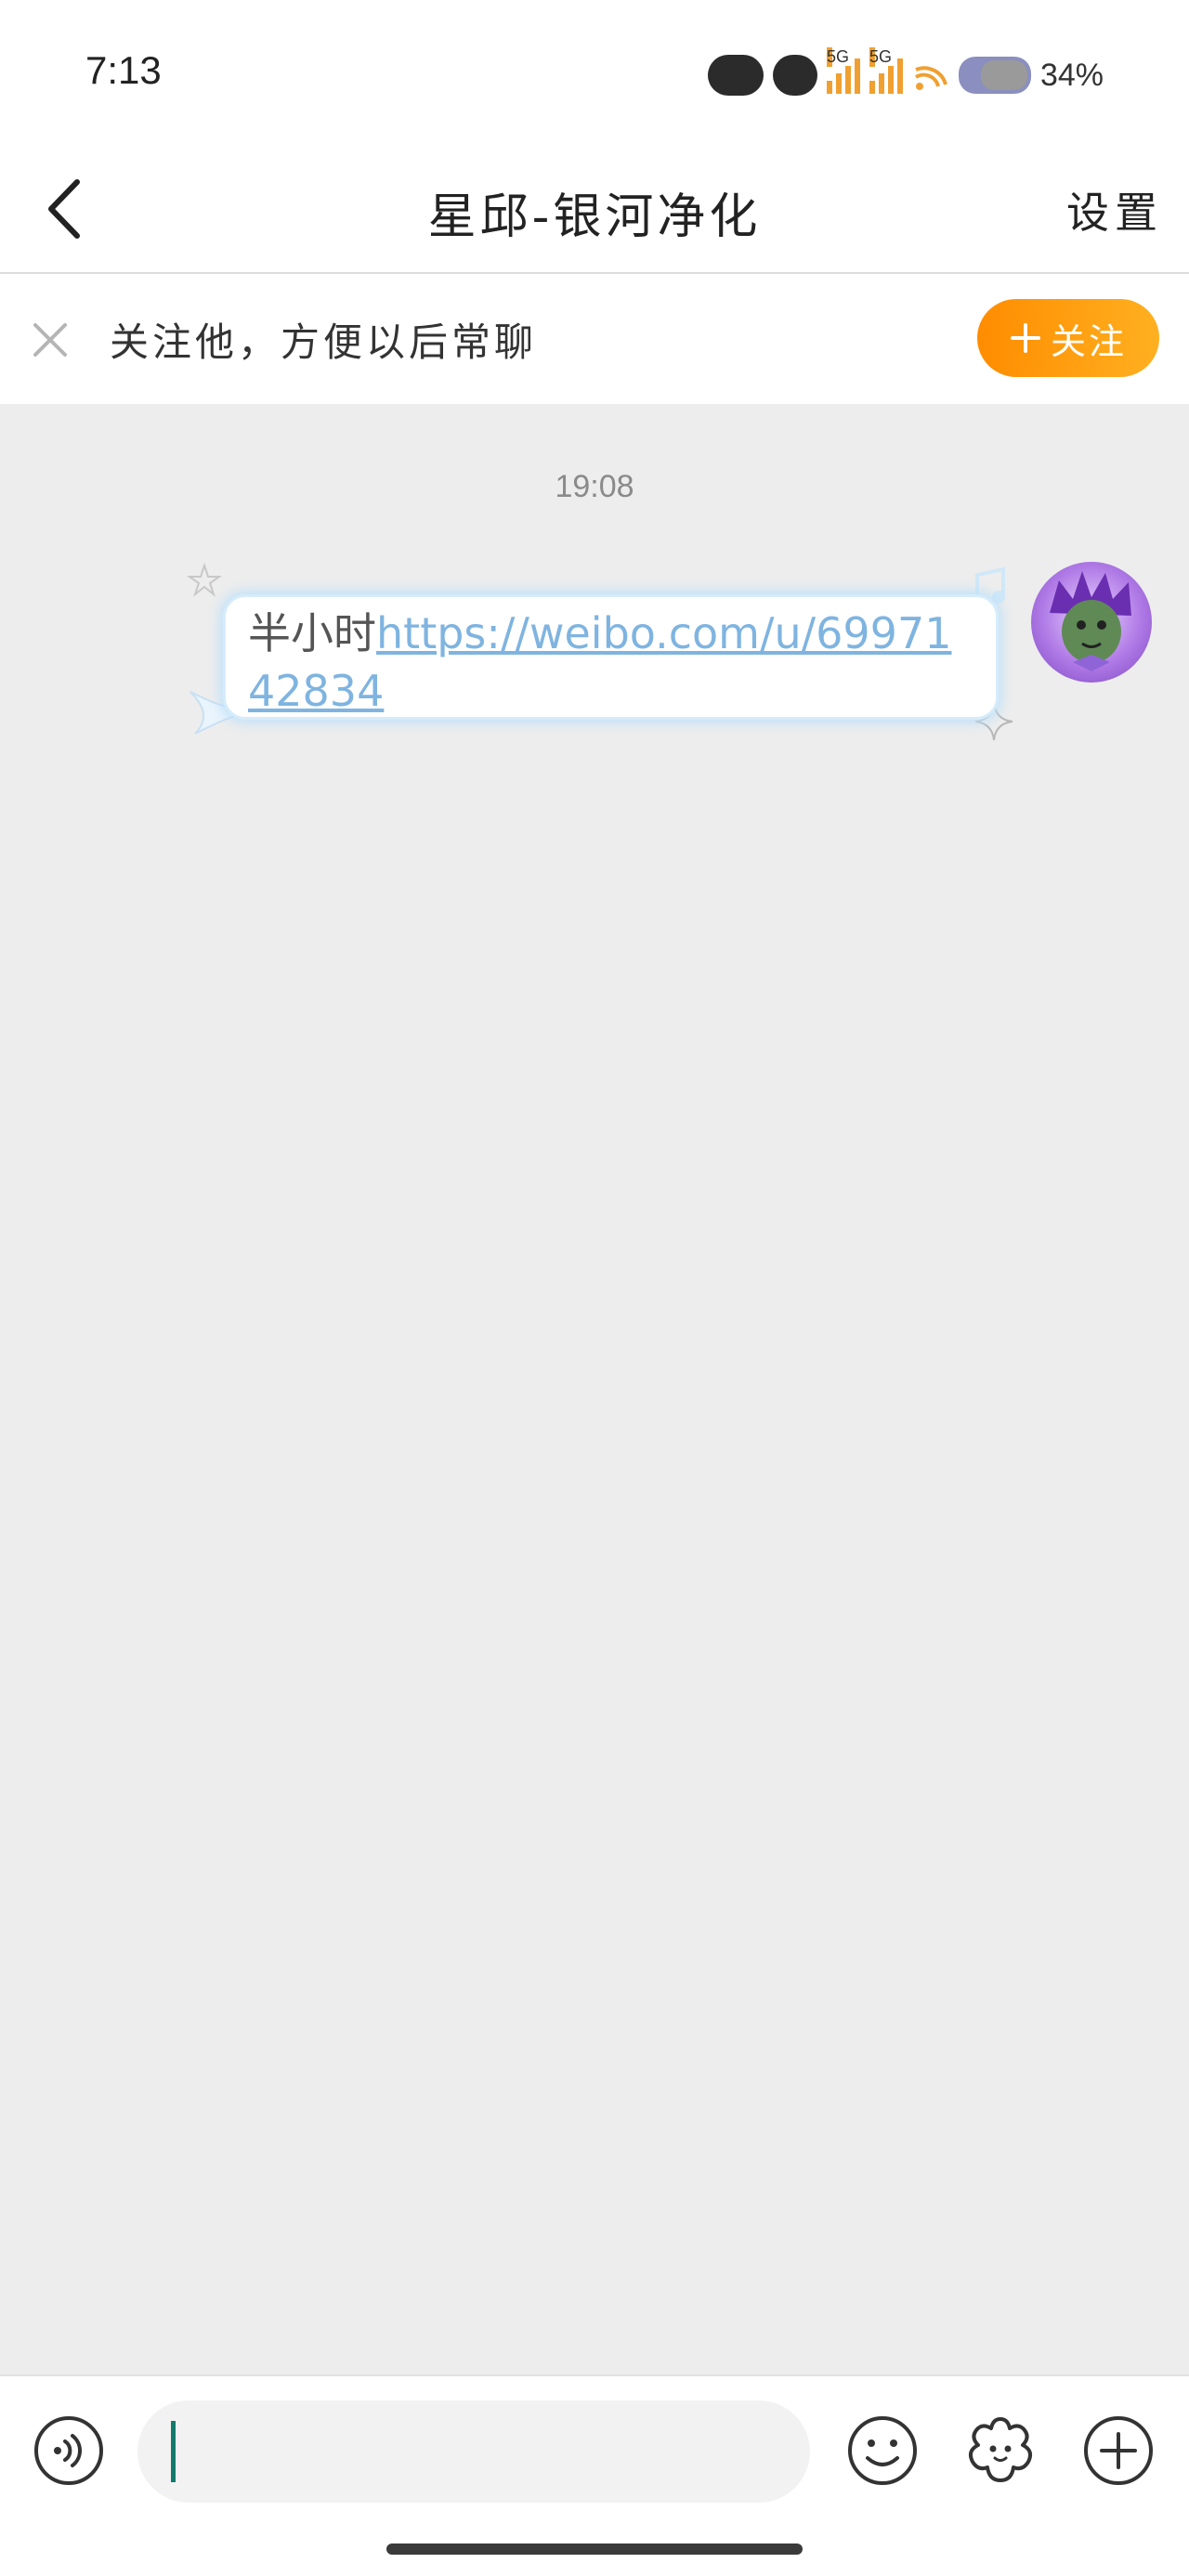 Image resolution: width=1189 pixels, height=2576 pixels. Describe the element at coordinates (1000, 2450) in the screenshot. I see `sticker-icon` at that location.